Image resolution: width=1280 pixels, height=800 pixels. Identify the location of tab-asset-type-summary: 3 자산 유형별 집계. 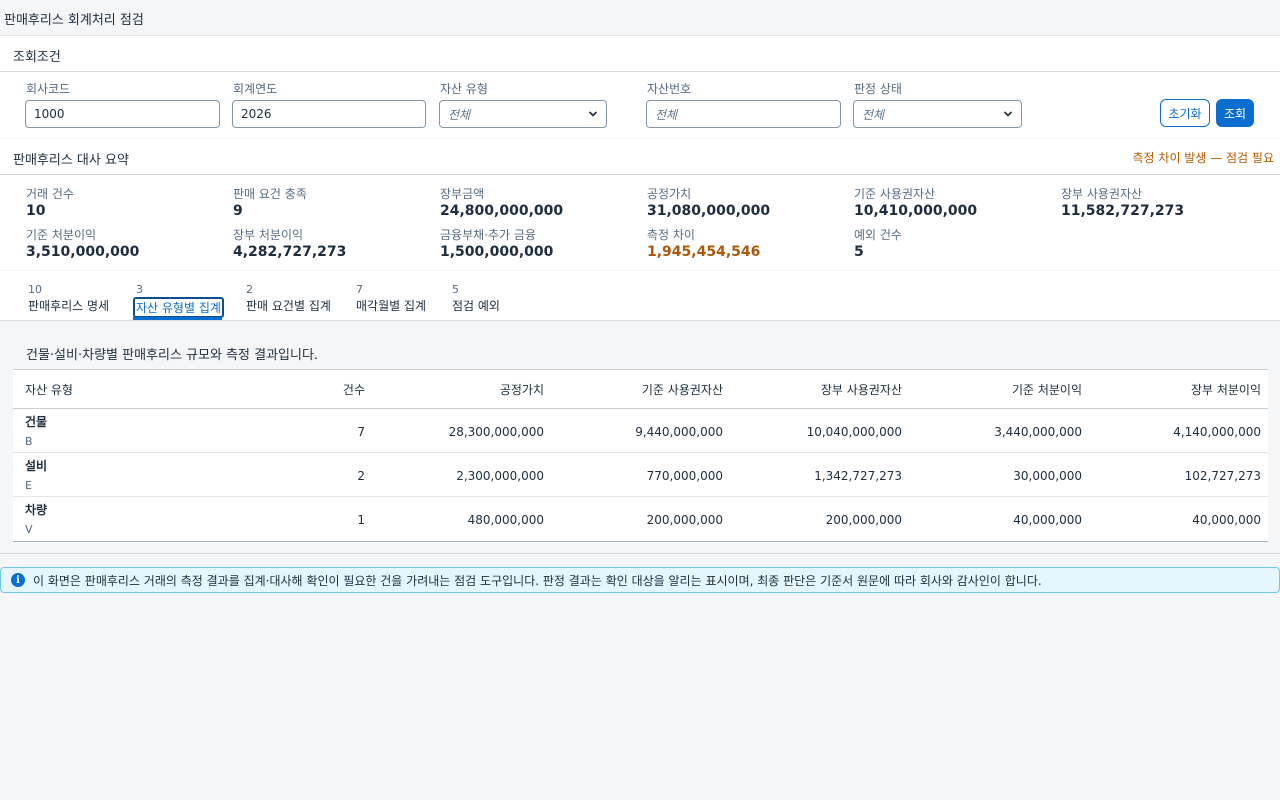
(178, 300).